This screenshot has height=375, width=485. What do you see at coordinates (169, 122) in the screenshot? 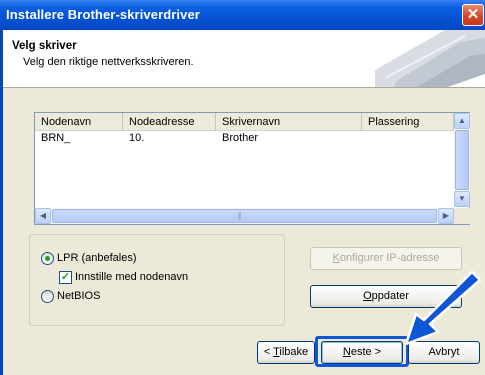
I see `column-nodeaddress: Nodeadresse` at bounding box center [169, 122].